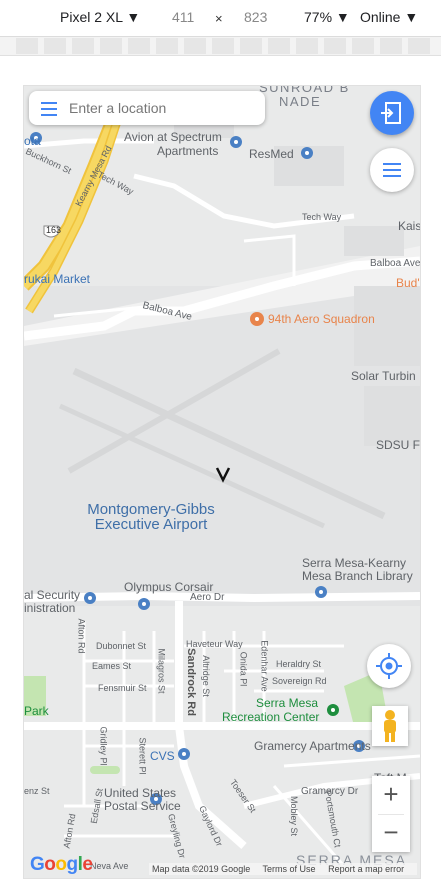 This screenshot has height=893, width=441. What do you see at coordinates (161, 671) in the screenshot?
I see `map-label-milagros: Milagros St` at bounding box center [161, 671].